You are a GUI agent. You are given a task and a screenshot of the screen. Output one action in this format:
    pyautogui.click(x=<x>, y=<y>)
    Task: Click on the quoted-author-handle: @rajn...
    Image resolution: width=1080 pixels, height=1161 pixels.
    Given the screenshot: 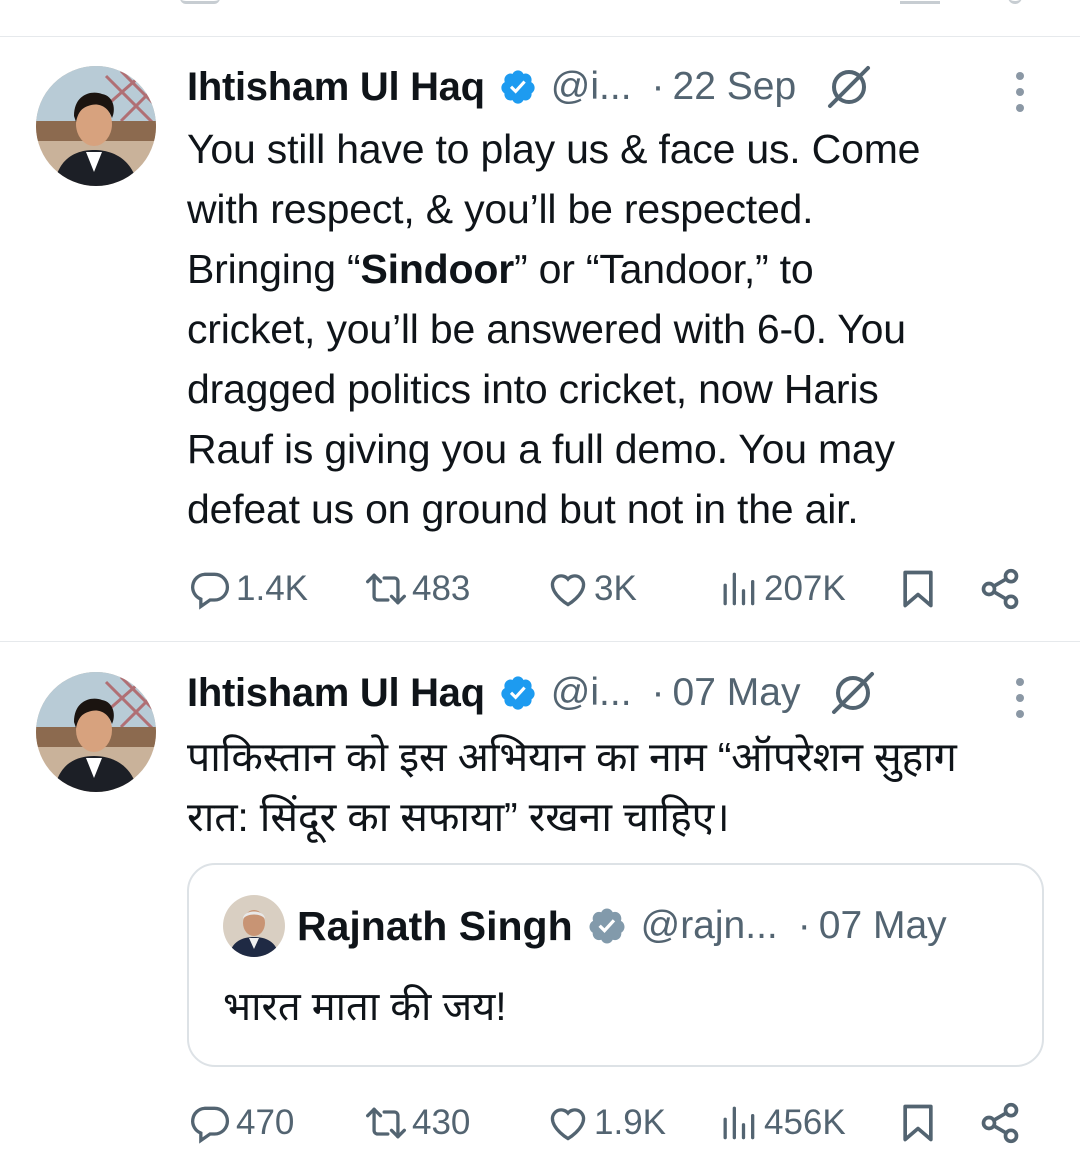 What is the action you would take?
    pyautogui.click(x=709, y=926)
    